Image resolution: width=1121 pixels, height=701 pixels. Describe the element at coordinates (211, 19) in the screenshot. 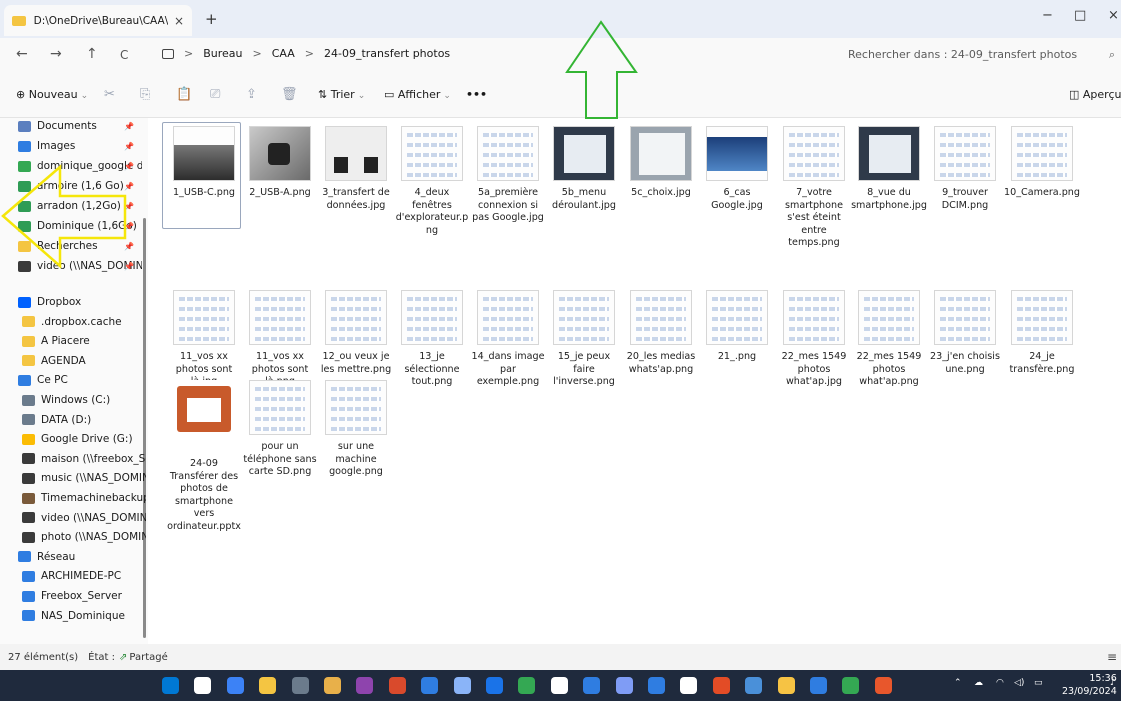

I see `new-tab-button: +` at that location.